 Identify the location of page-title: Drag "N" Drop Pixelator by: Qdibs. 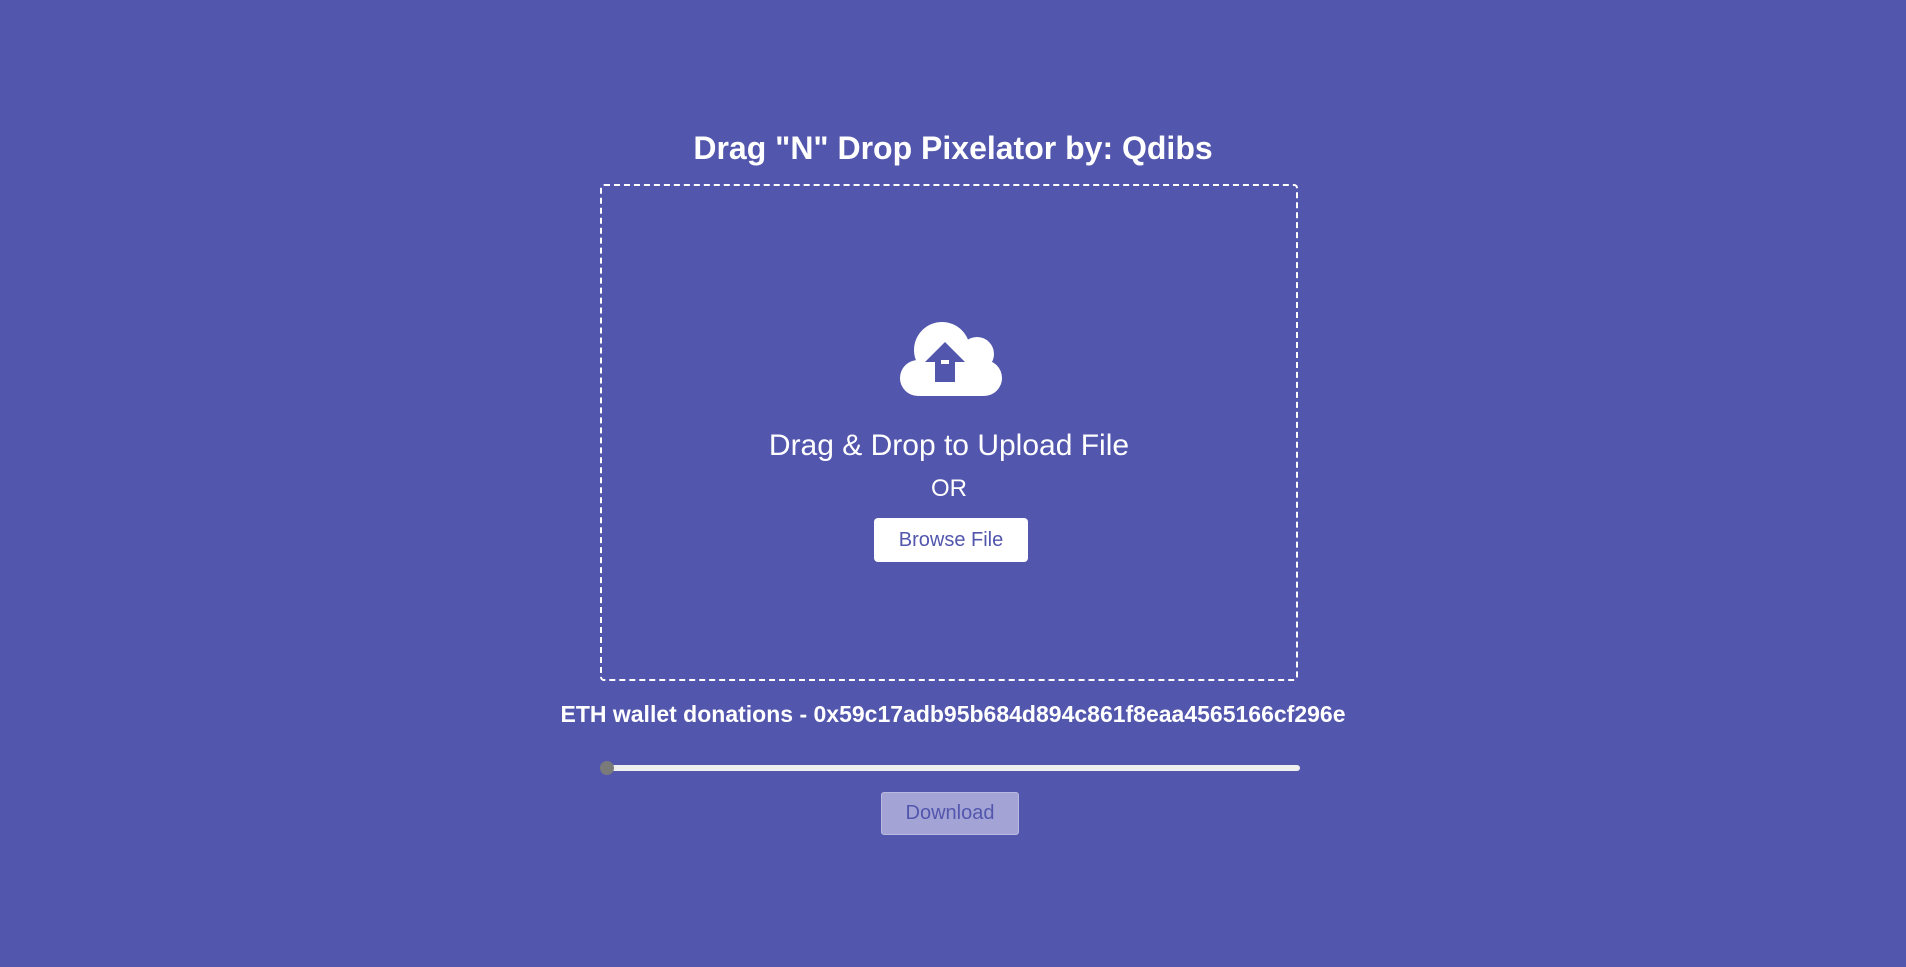
(953, 148).